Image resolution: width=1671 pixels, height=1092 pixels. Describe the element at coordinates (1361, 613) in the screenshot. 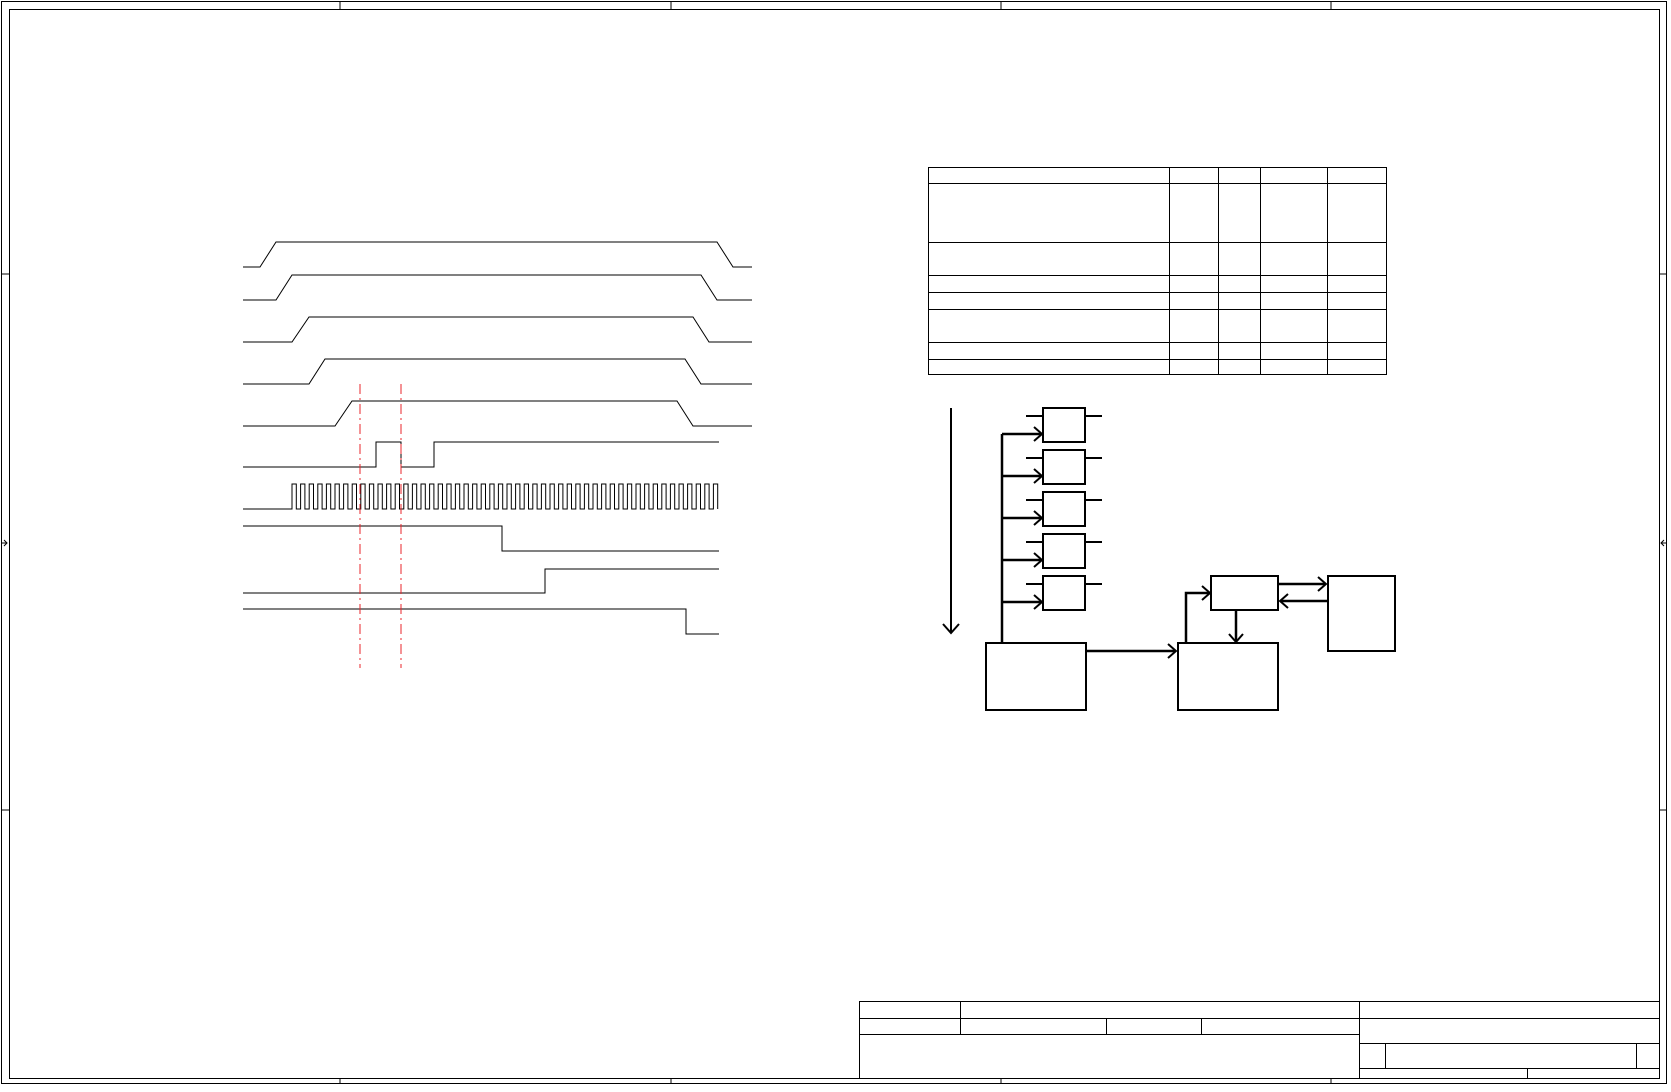

I see `side-block` at that location.